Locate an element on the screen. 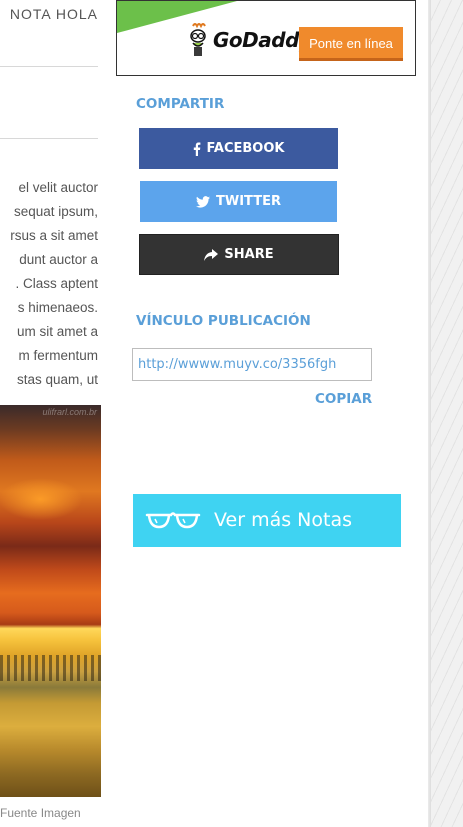 This screenshot has width=463, height=827. share-arrow-icon is located at coordinates (211, 254).